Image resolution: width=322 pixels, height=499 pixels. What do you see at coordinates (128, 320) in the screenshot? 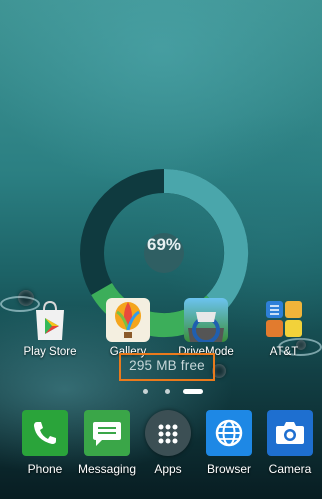
I see `gallery-icon` at bounding box center [128, 320].